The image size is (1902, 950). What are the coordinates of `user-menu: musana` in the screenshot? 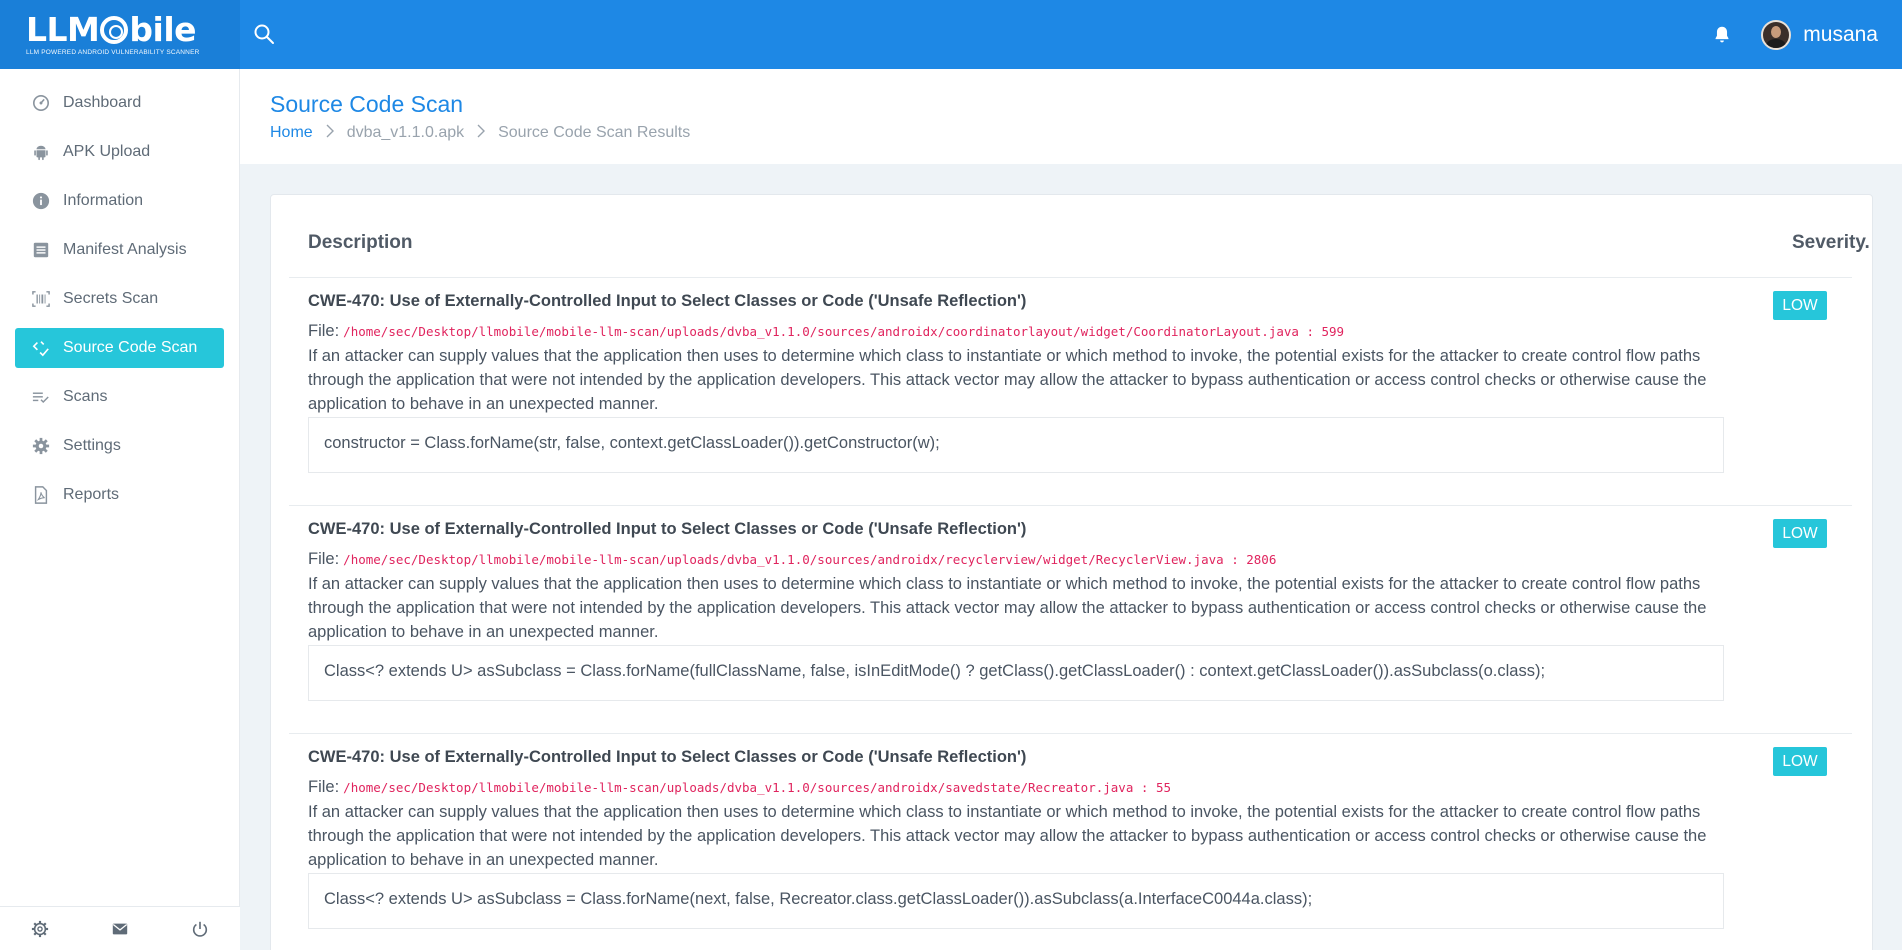 It's located at (1794, 34).